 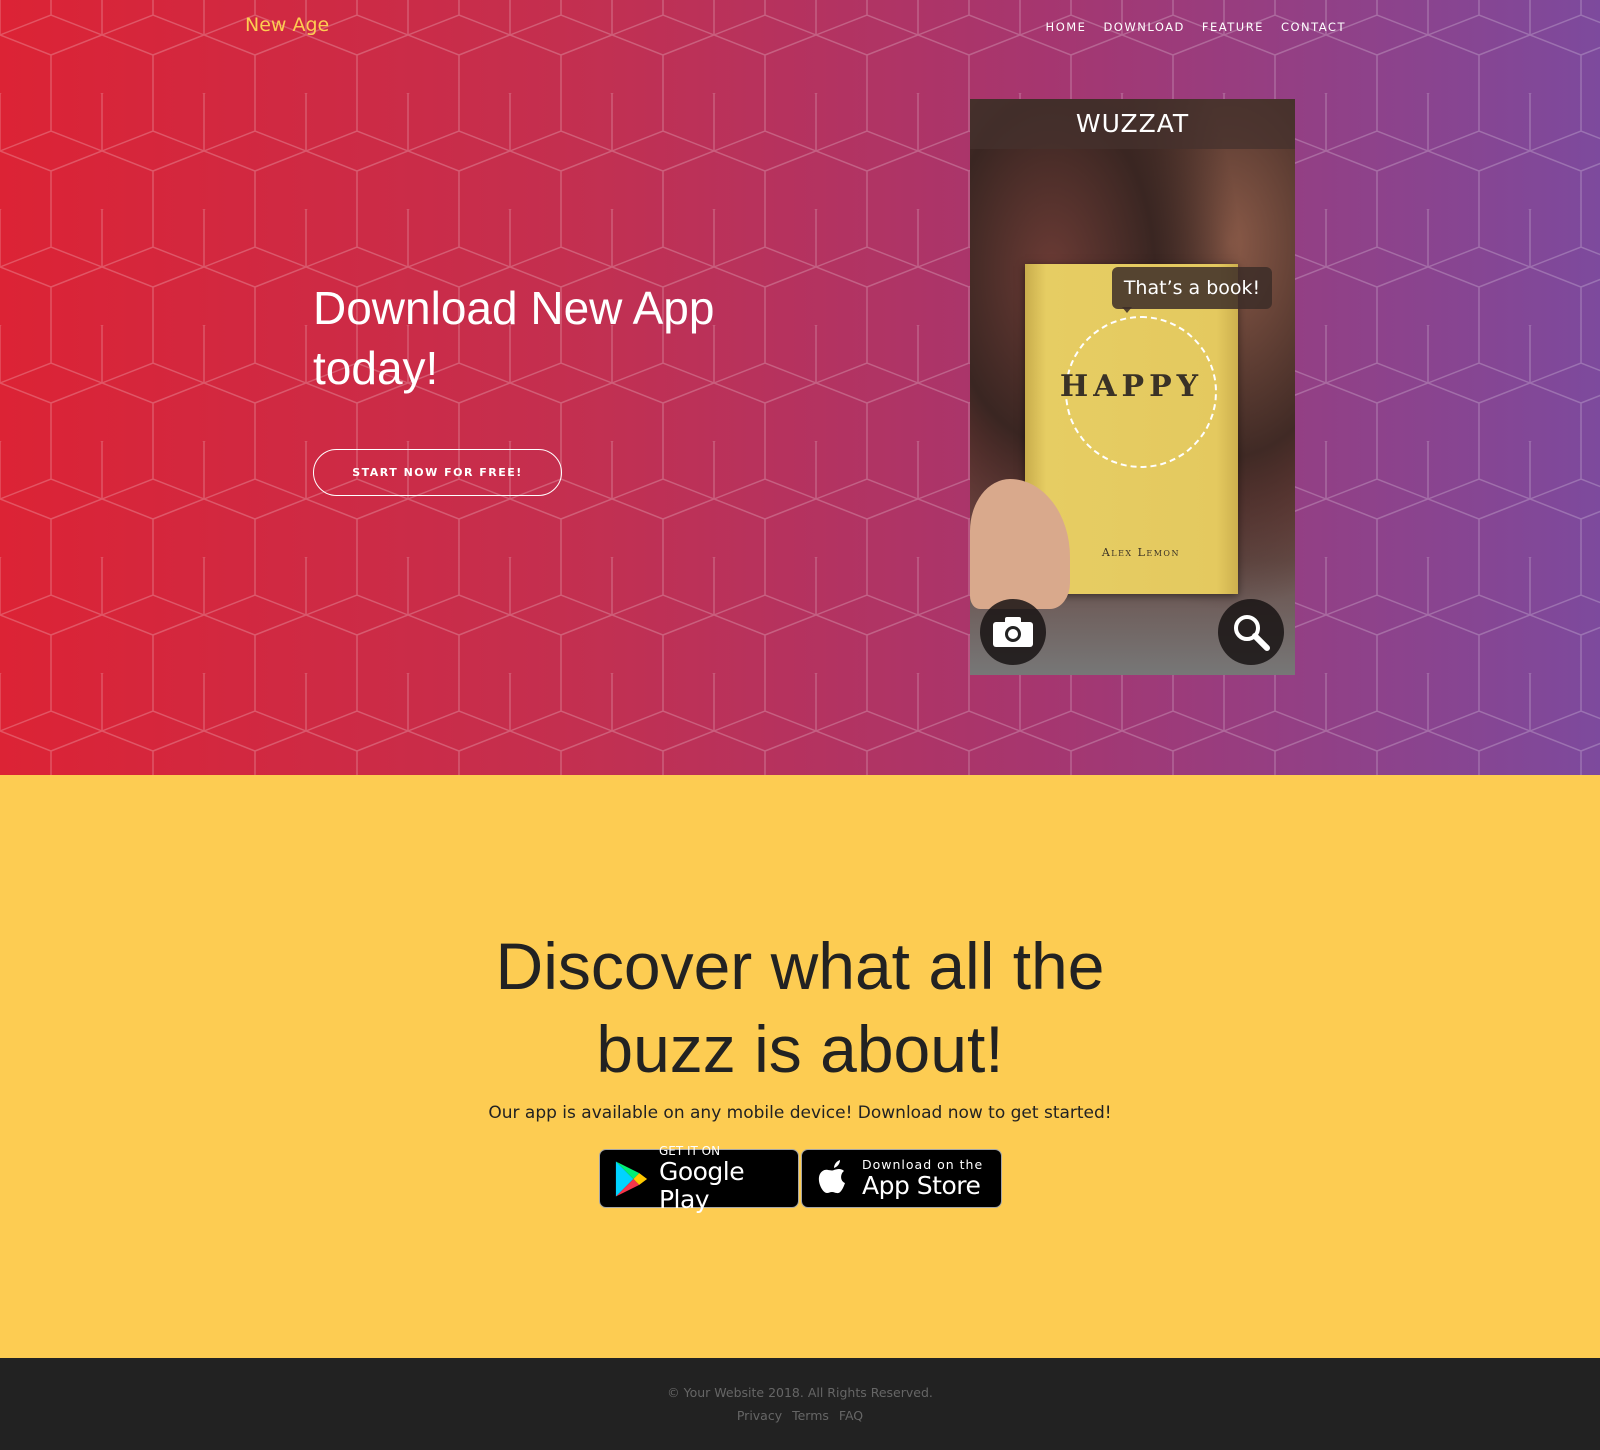 I want to click on nav-home: Home, so click(x=1066, y=27).